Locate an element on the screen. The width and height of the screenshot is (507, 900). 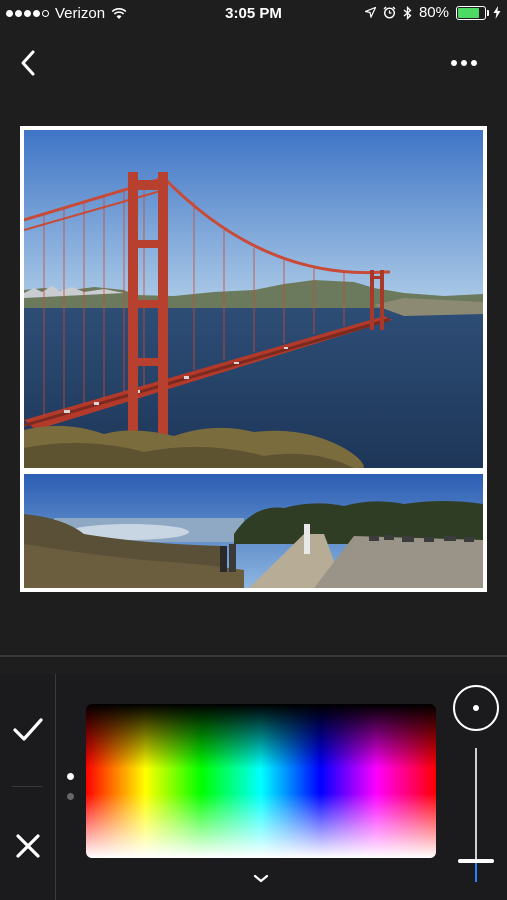
collage-photo-panorama is located at coordinates (253, 531).